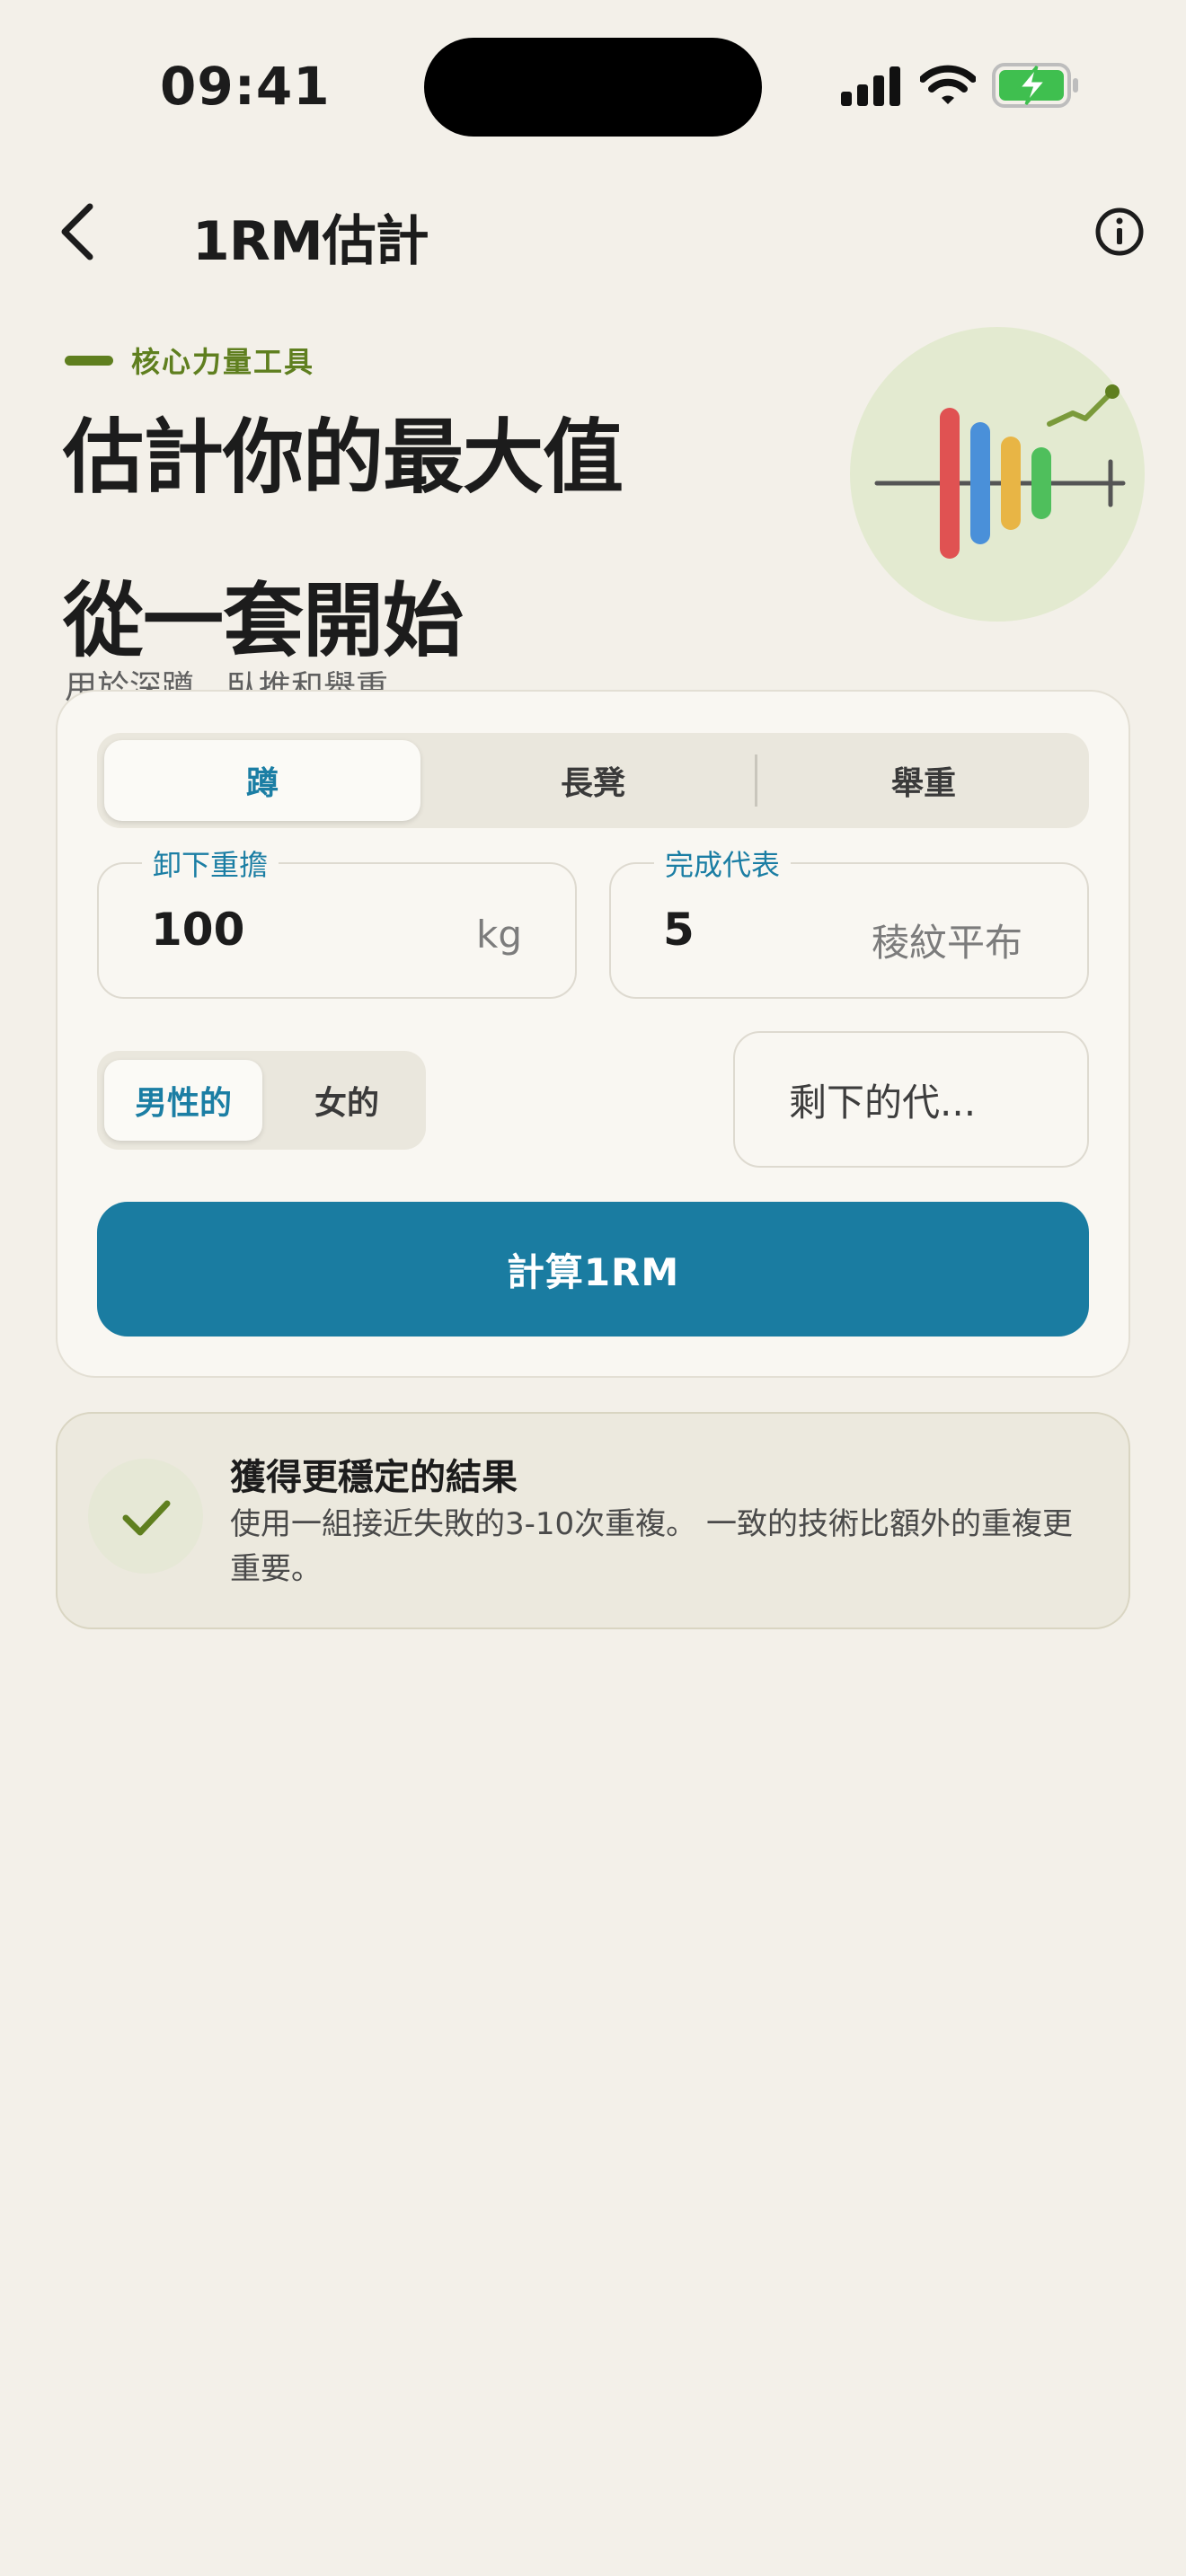 The image size is (1186, 2576). What do you see at coordinates (81, 231) in the screenshot?
I see `chevron-left-icon` at bounding box center [81, 231].